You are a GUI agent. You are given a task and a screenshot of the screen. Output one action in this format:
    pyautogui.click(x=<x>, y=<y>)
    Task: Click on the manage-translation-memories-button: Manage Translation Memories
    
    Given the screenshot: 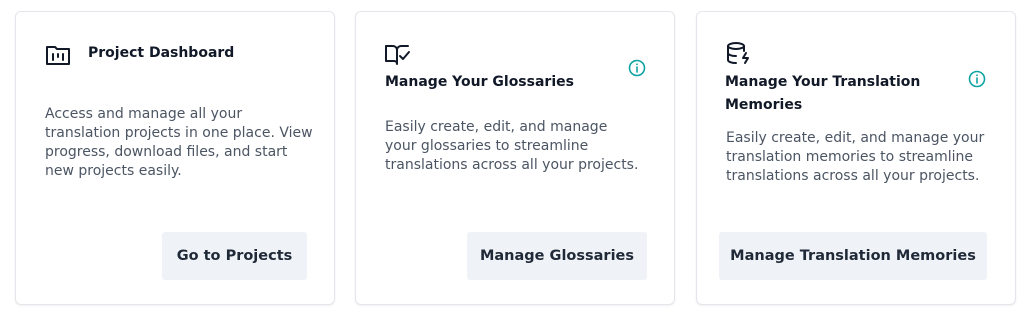 What is the action you would take?
    pyautogui.click(x=853, y=256)
    